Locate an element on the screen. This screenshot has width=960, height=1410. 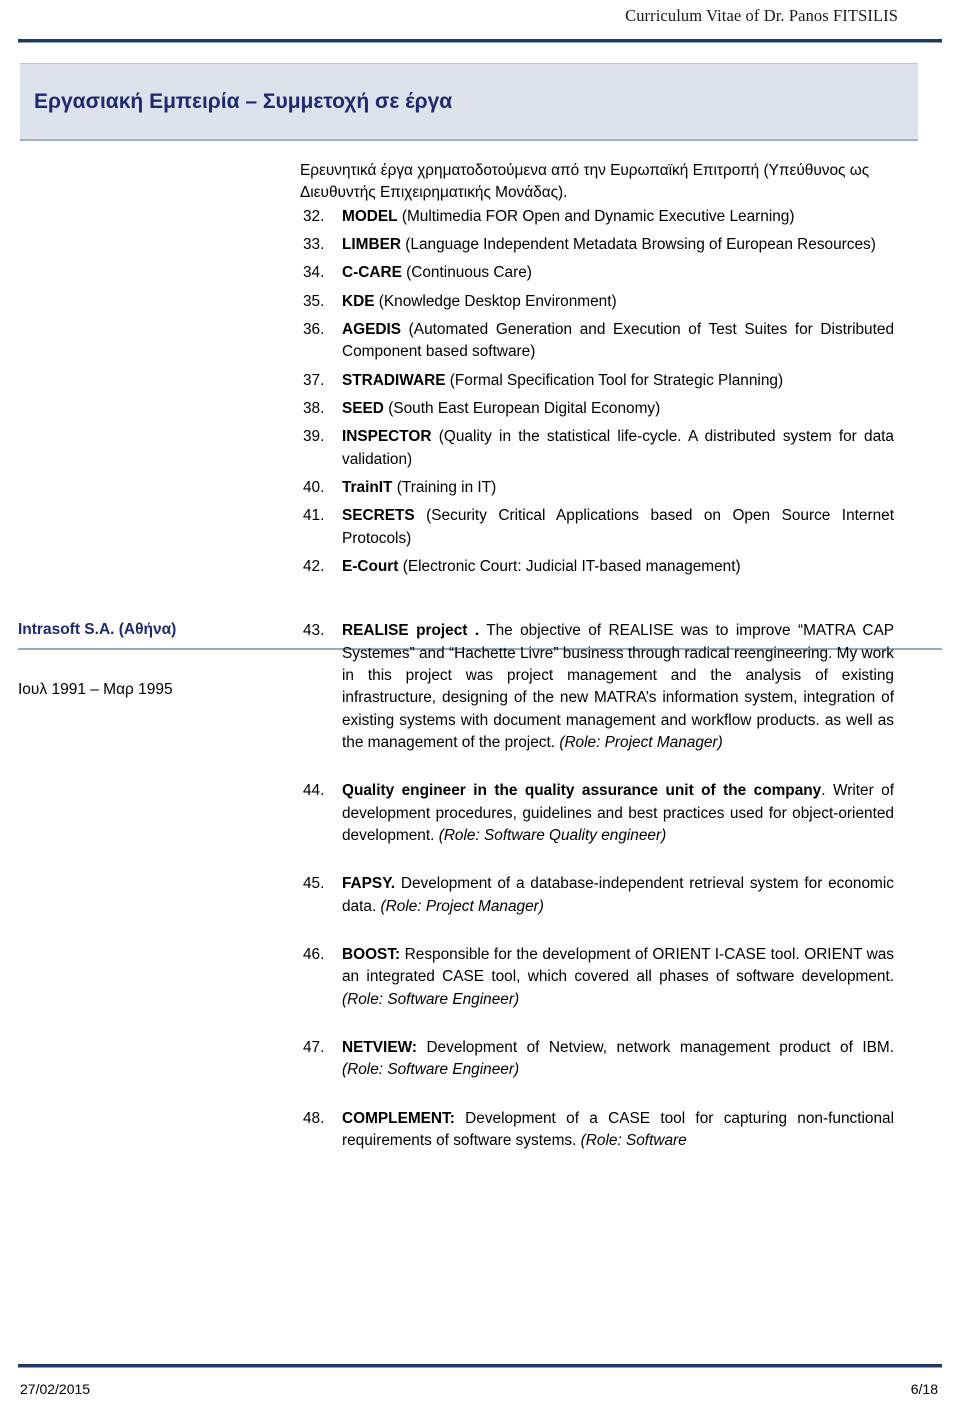
header-rule is located at coordinates (480, 41).